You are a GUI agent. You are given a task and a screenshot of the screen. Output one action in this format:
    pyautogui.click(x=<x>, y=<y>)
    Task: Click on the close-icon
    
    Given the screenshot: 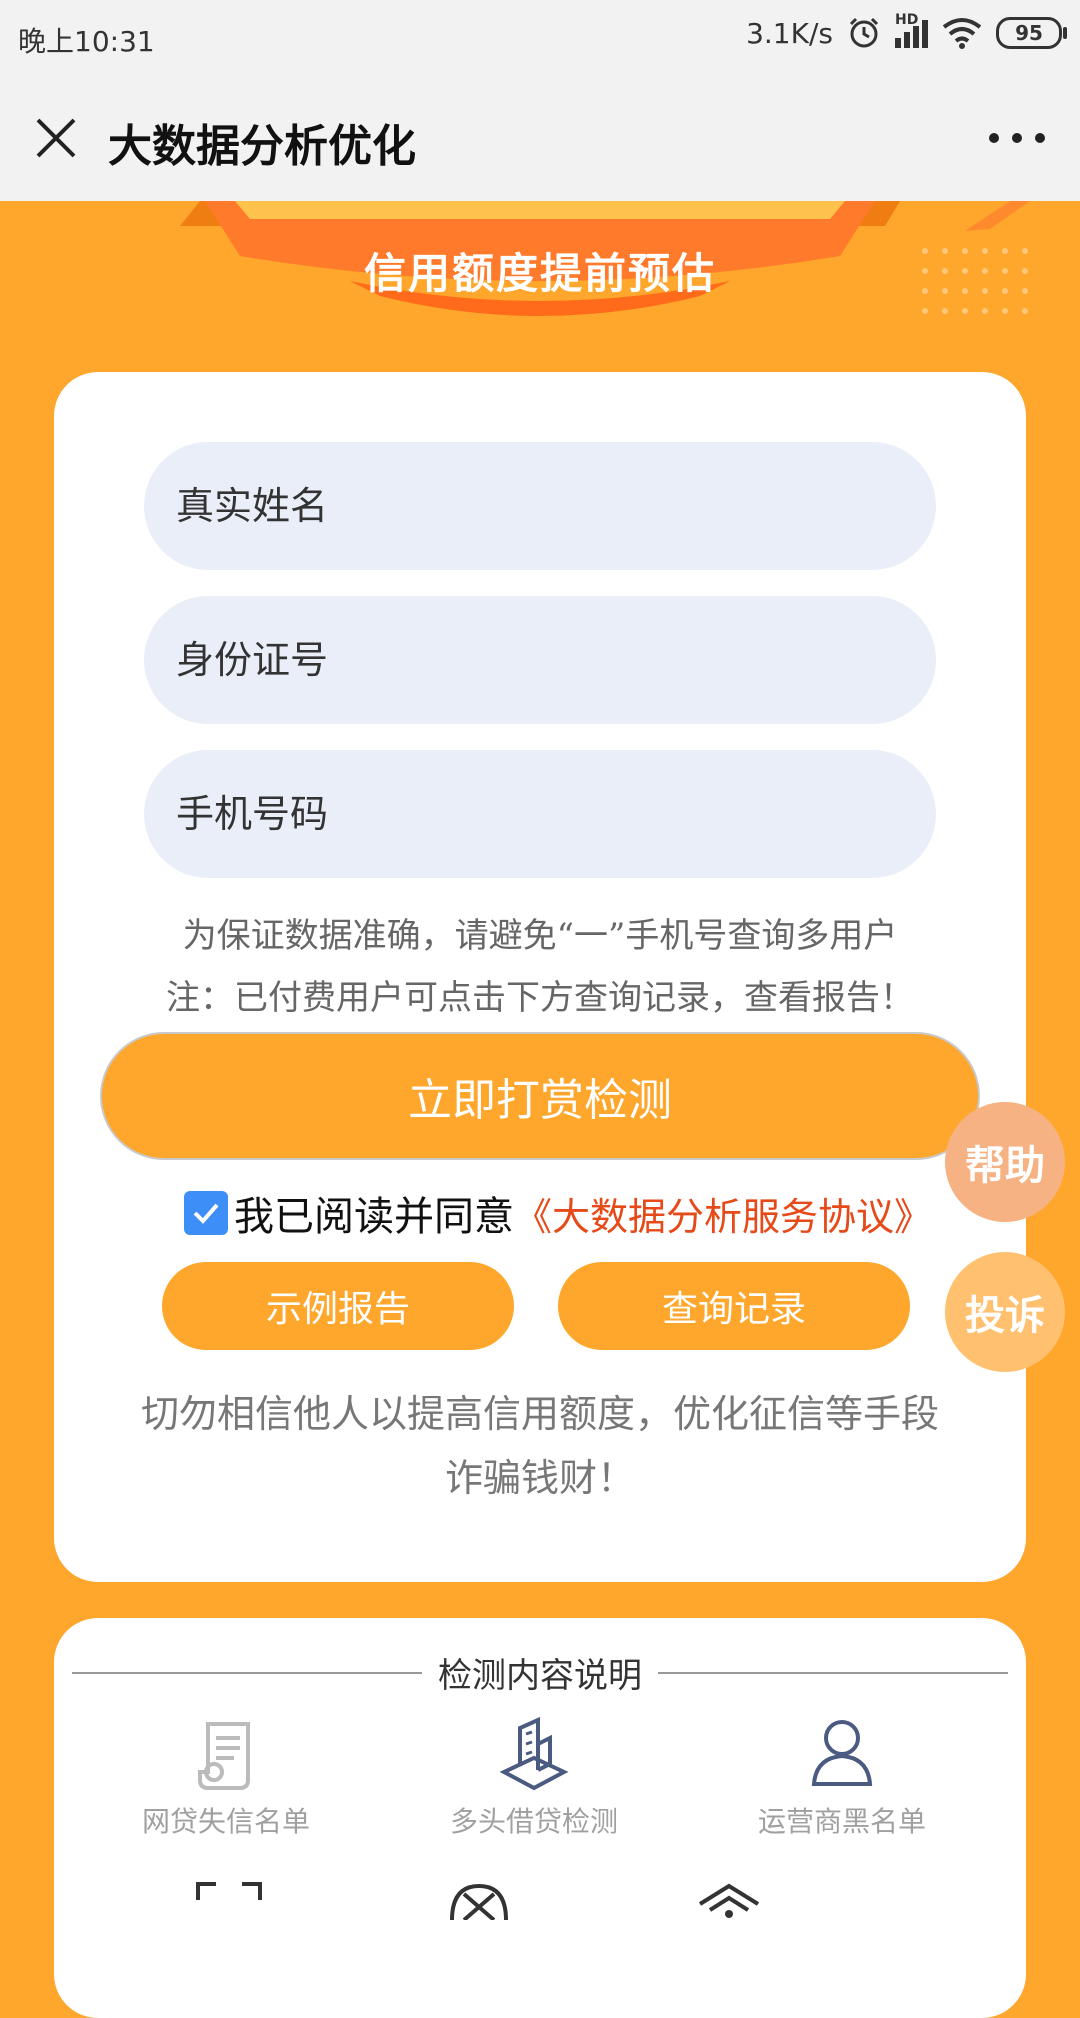 What is the action you would take?
    pyautogui.click(x=56, y=138)
    